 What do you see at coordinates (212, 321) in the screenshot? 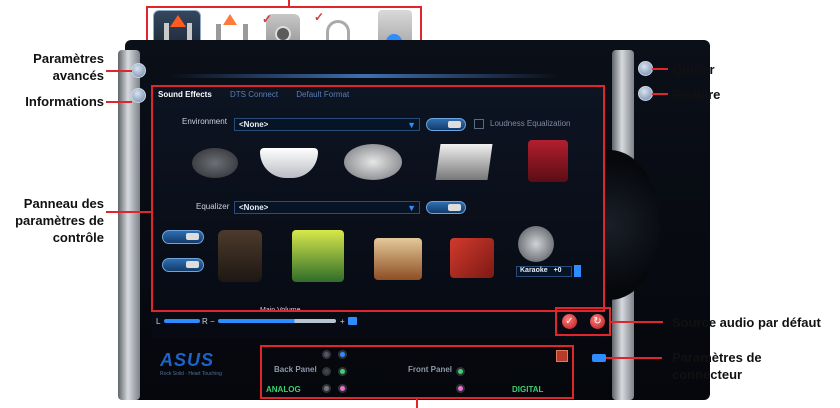
I see `volume-minus-label: −` at bounding box center [212, 321].